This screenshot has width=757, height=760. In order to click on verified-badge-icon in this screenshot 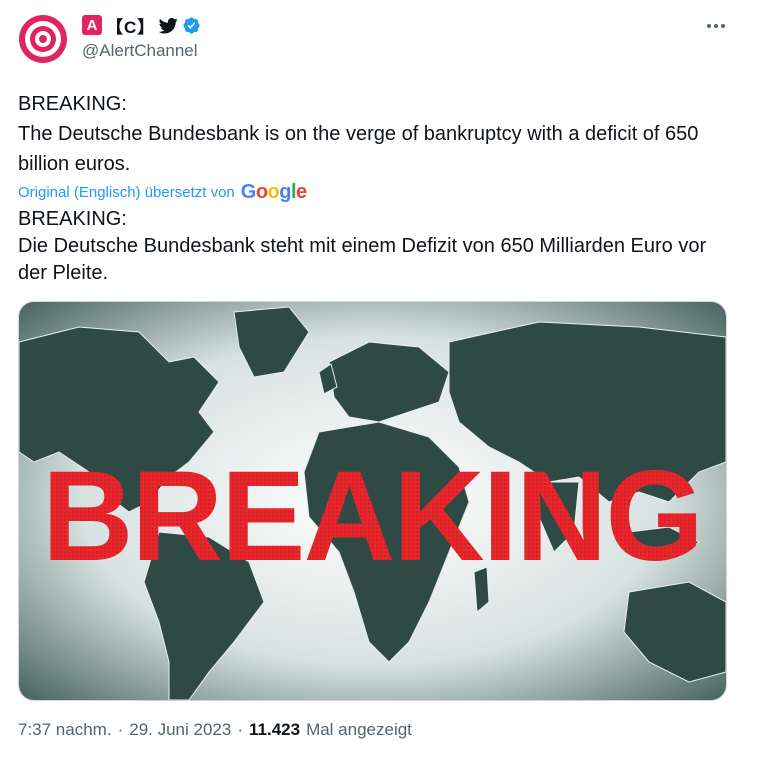, I will do `click(191, 25)`.